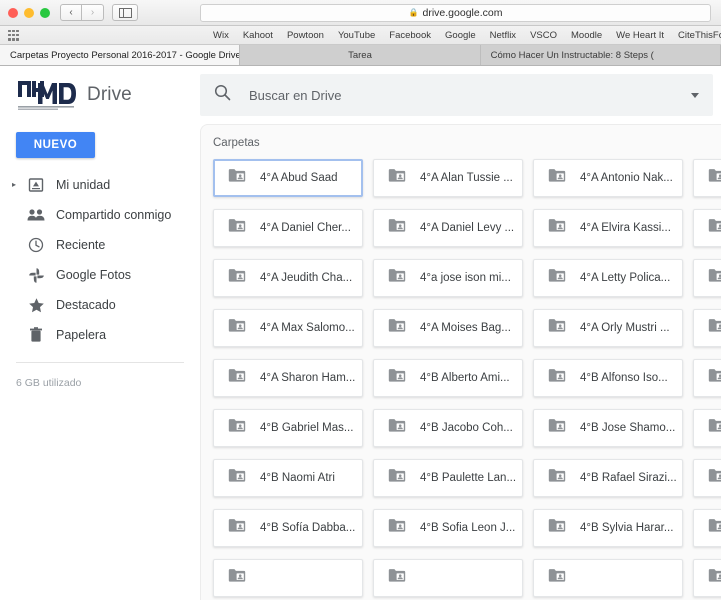 This screenshot has width=721, height=600. I want to click on folder-name: 4°A Abud Saad, so click(299, 178).